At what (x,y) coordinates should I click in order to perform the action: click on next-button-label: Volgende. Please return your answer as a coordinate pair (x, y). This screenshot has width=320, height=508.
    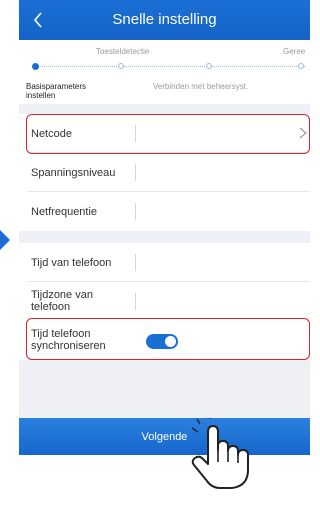
    Looking at the image, I should click on (164, 436).